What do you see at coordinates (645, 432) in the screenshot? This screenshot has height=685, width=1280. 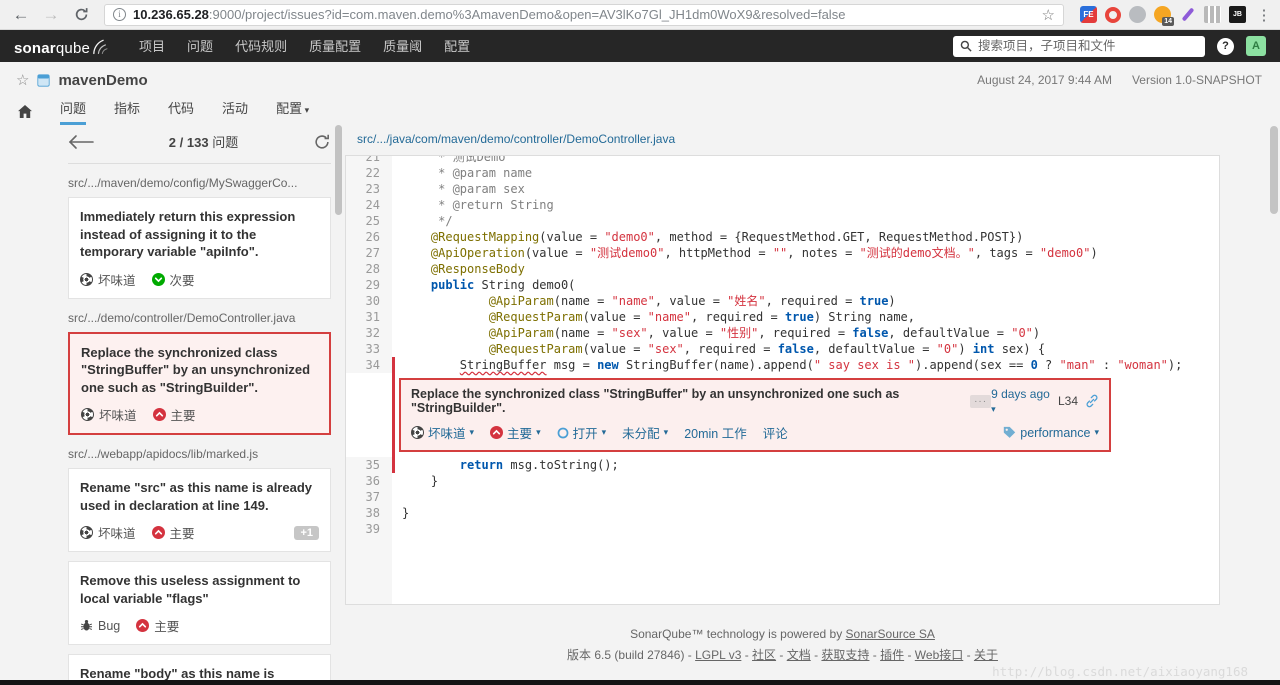 I see `issue-assignee-dropdown: 未分配 ▾` at bounding box center [645, 432].